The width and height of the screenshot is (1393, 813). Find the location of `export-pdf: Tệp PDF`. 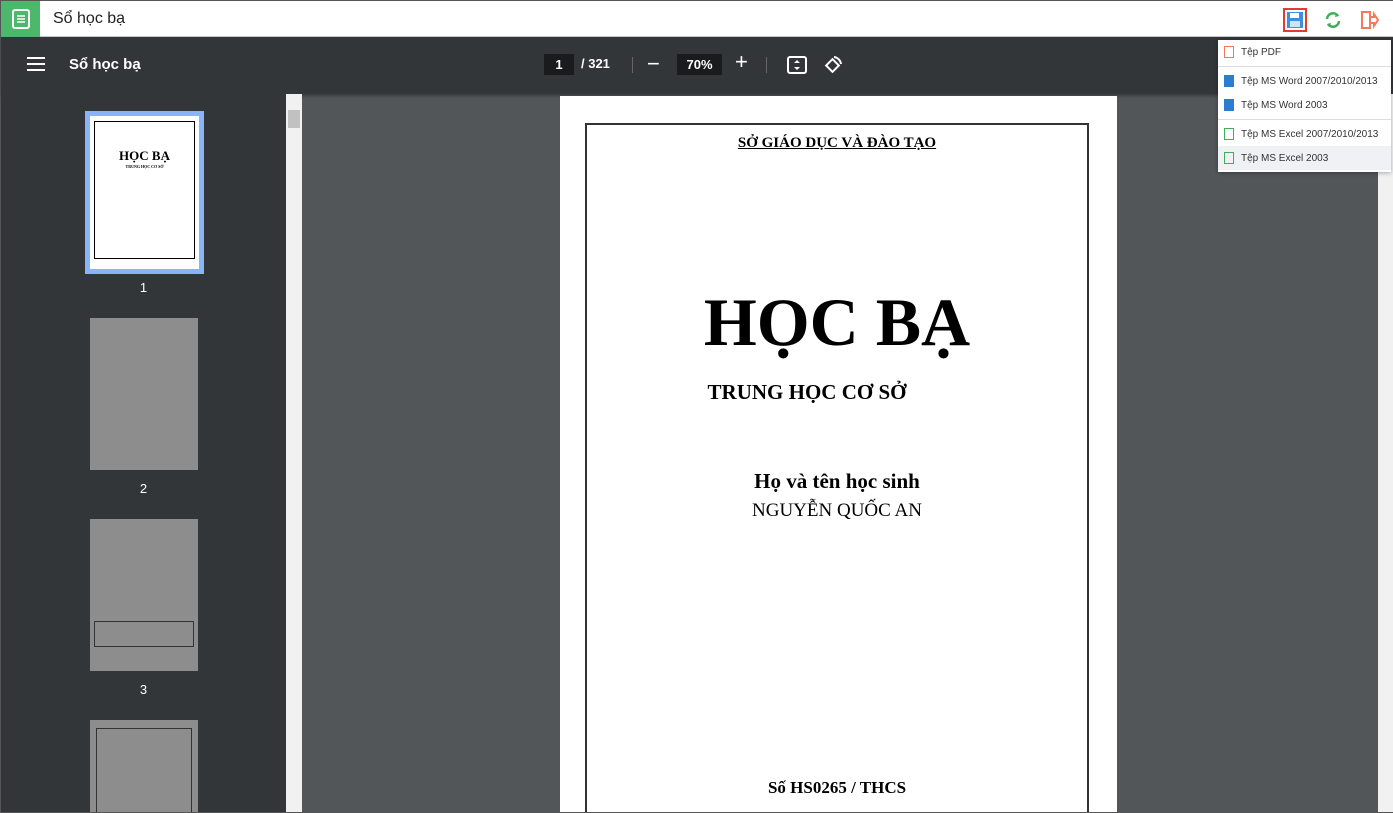

export-pdf: Tệp PDF is located at coordinates (1304, 52).